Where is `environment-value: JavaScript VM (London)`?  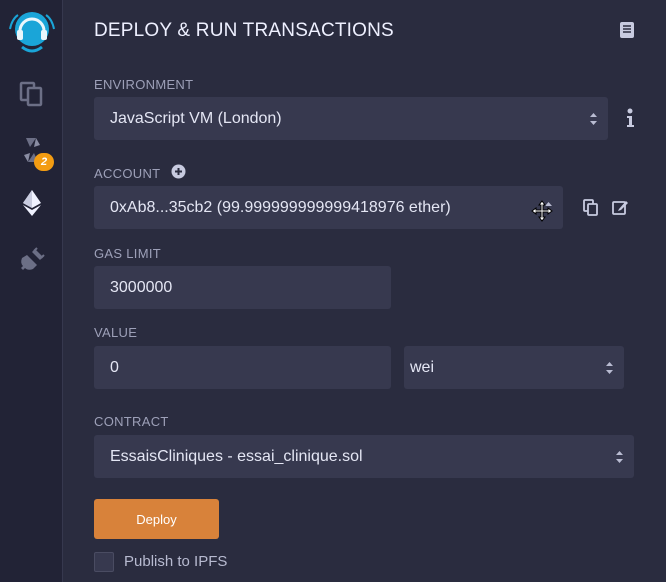 environment-value: JavaScript VM (London) is located at coordinates (196, 118).